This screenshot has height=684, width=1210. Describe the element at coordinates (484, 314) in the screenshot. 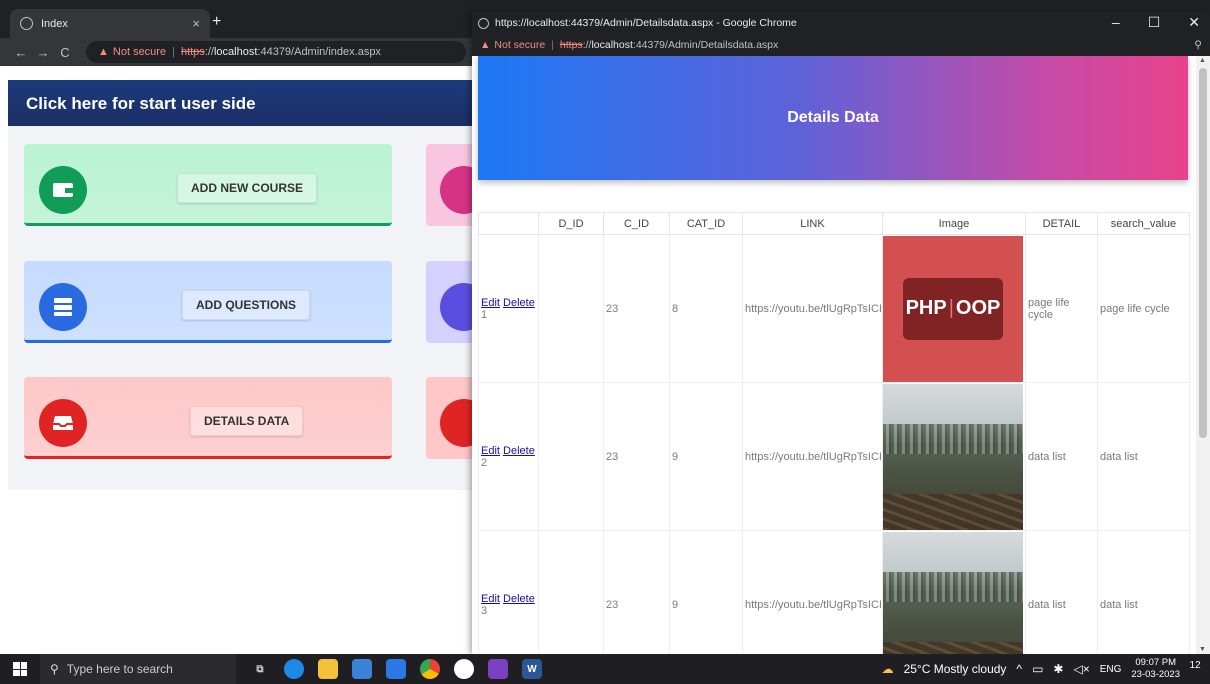

I see `d-id-cell: 1` at that location.